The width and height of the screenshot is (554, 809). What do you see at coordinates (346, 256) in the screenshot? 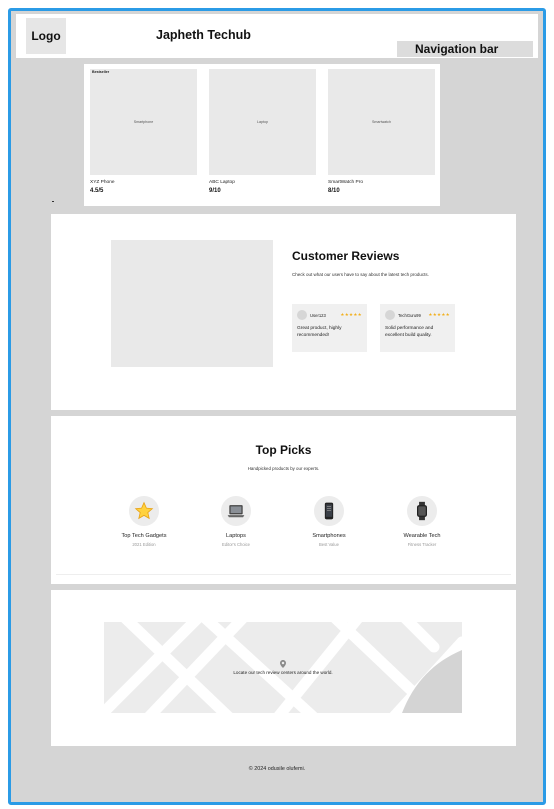
I see `reviews-title: Customer Reviews` at bounding box center [346, 256].